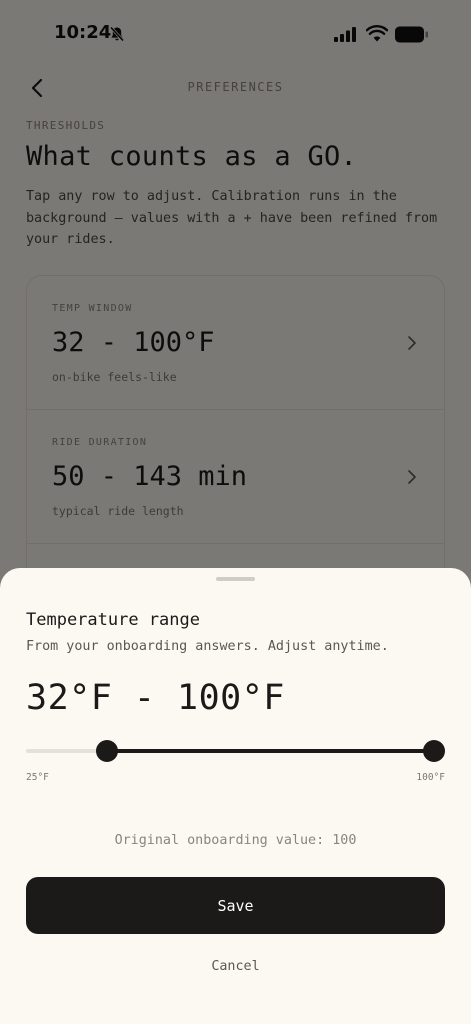 The width and height of the screenshot is (471, 1024). What do you see at coordinates (430, 777) in the screenshot?
I see `slider-max-label: 100°F` at bounding box center [430, 777].